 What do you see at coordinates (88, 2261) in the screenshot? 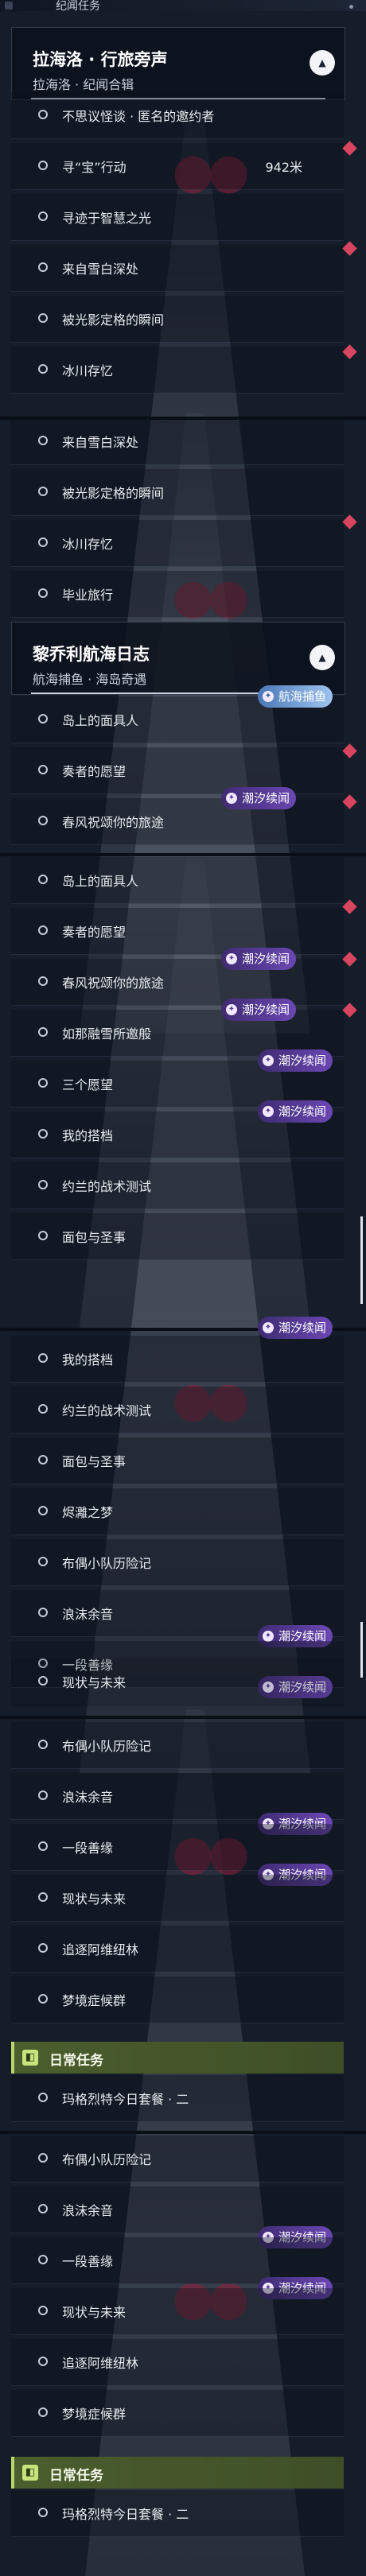
I see `quest-title: 一段善缘` at bounding box center [88, 2261].